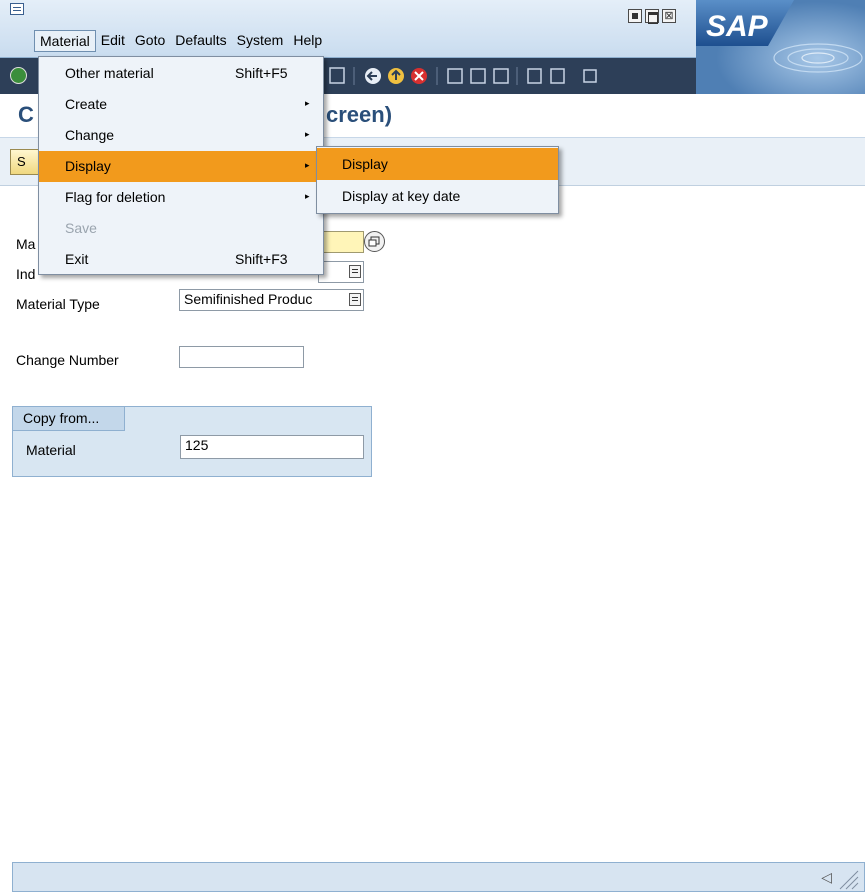 The width and height of the screenshot is (865, 892). I want to click on menu-material: Material, so click(65, 41).